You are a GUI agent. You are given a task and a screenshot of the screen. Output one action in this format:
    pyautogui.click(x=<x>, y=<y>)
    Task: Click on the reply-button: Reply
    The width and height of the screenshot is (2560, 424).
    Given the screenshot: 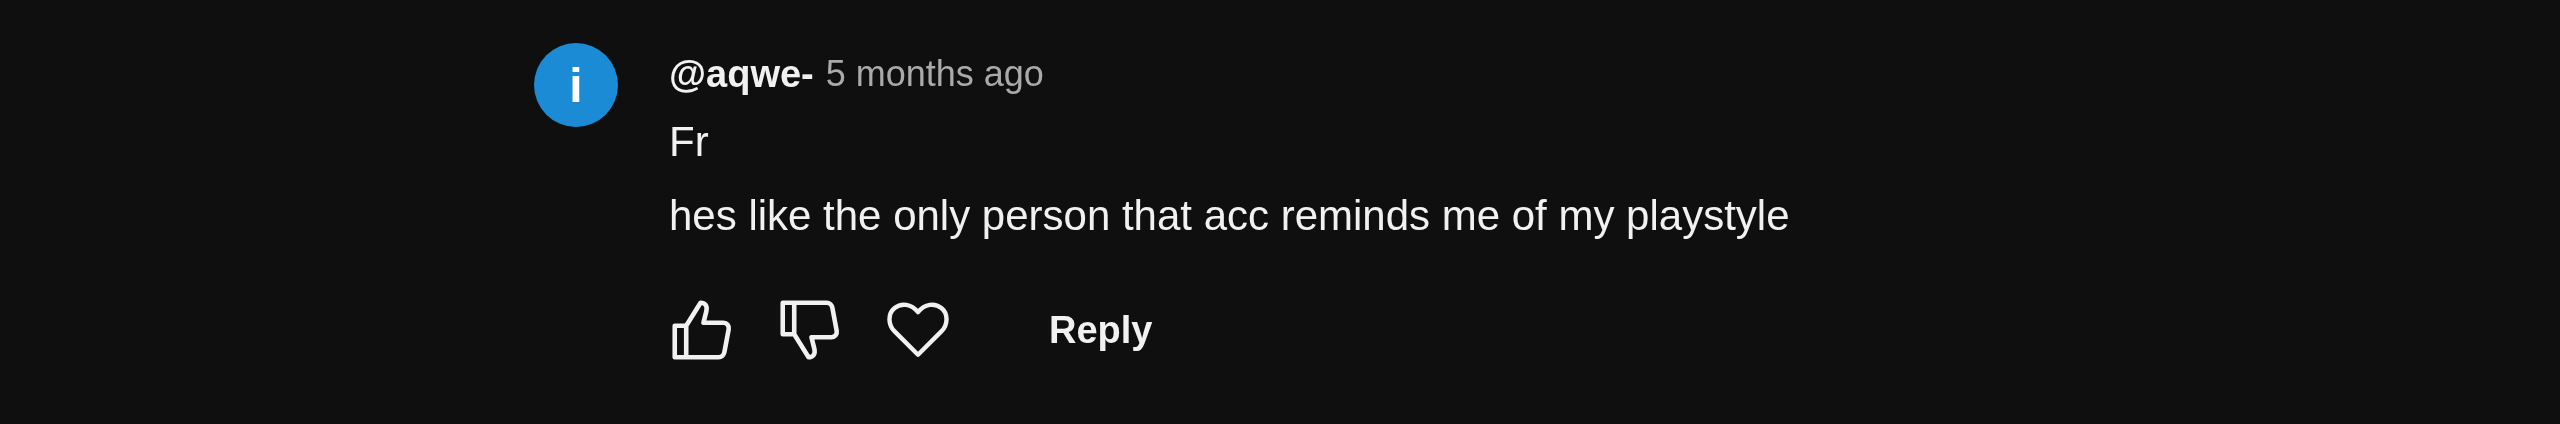 What is the action you would take?
    pyautogui.click(x=1101, y=330)
    